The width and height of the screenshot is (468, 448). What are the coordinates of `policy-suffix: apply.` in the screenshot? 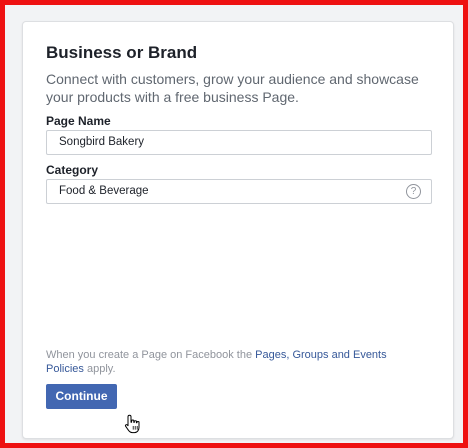 It's located at (99, 369).